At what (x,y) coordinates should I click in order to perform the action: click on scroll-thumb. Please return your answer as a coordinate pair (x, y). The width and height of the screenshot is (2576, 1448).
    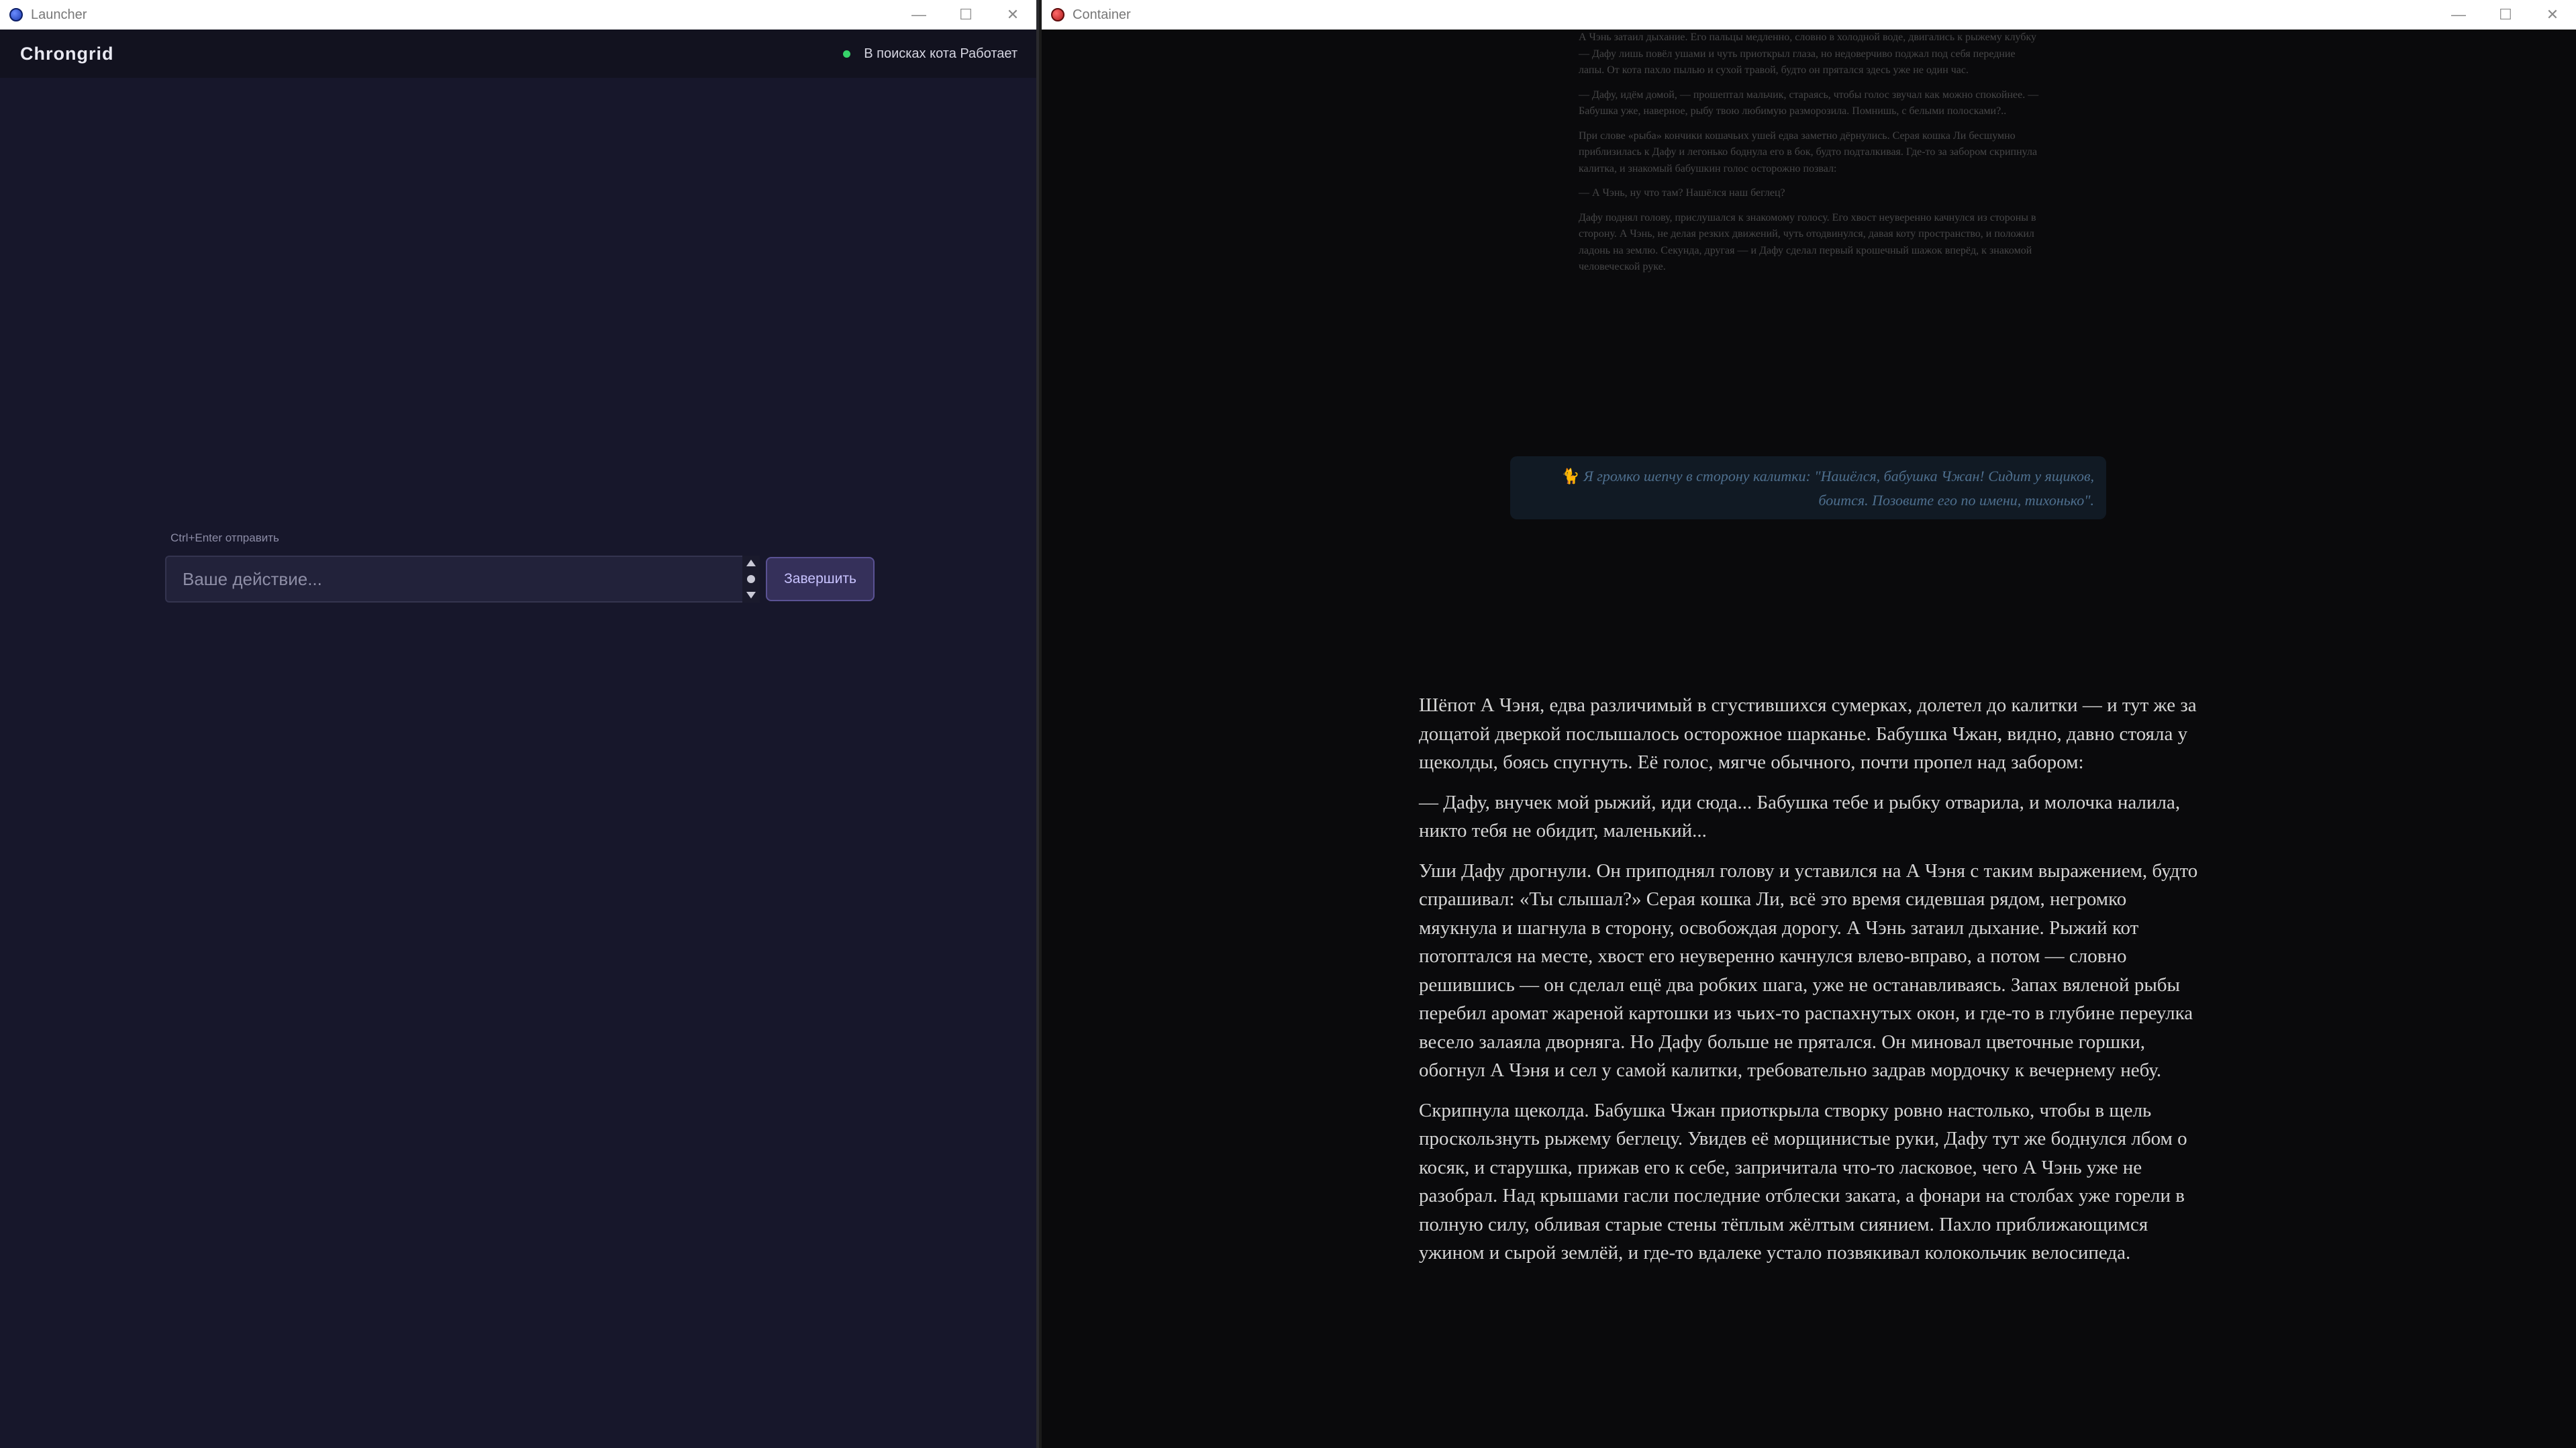
    Looking at the image, I should click on (751, 578).